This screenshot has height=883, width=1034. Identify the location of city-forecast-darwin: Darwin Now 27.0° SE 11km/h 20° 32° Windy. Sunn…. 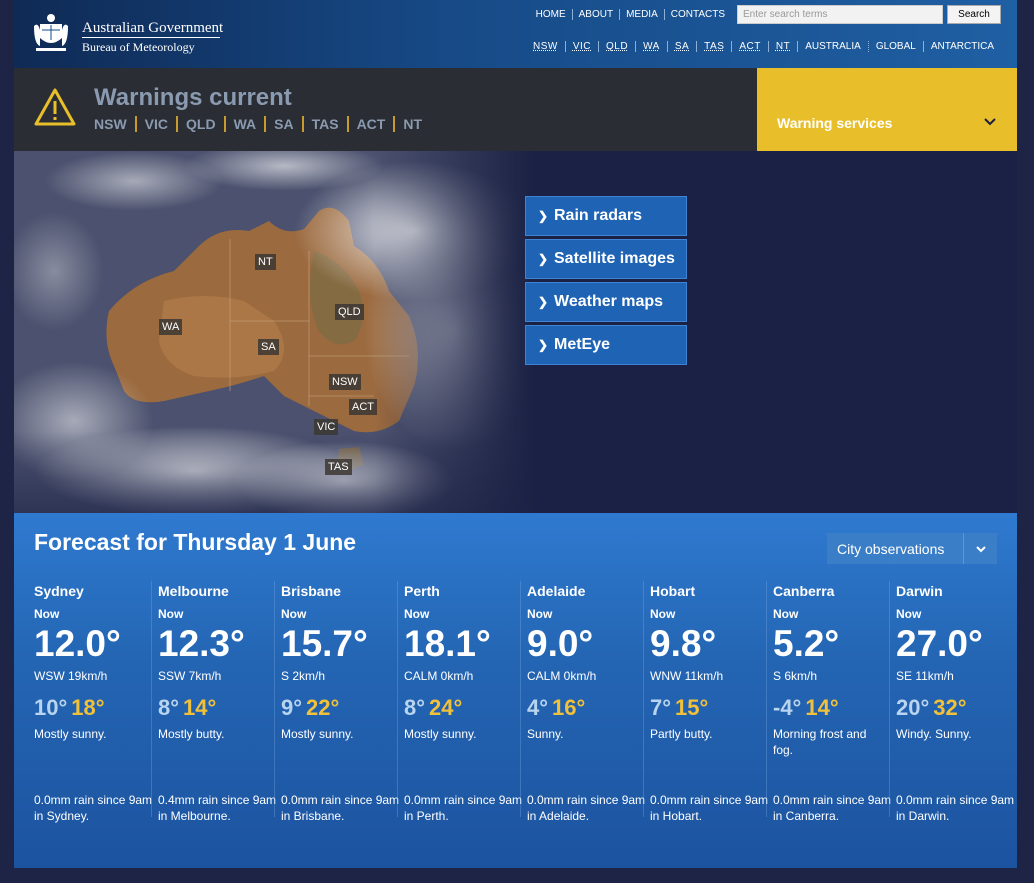
(951, 702).